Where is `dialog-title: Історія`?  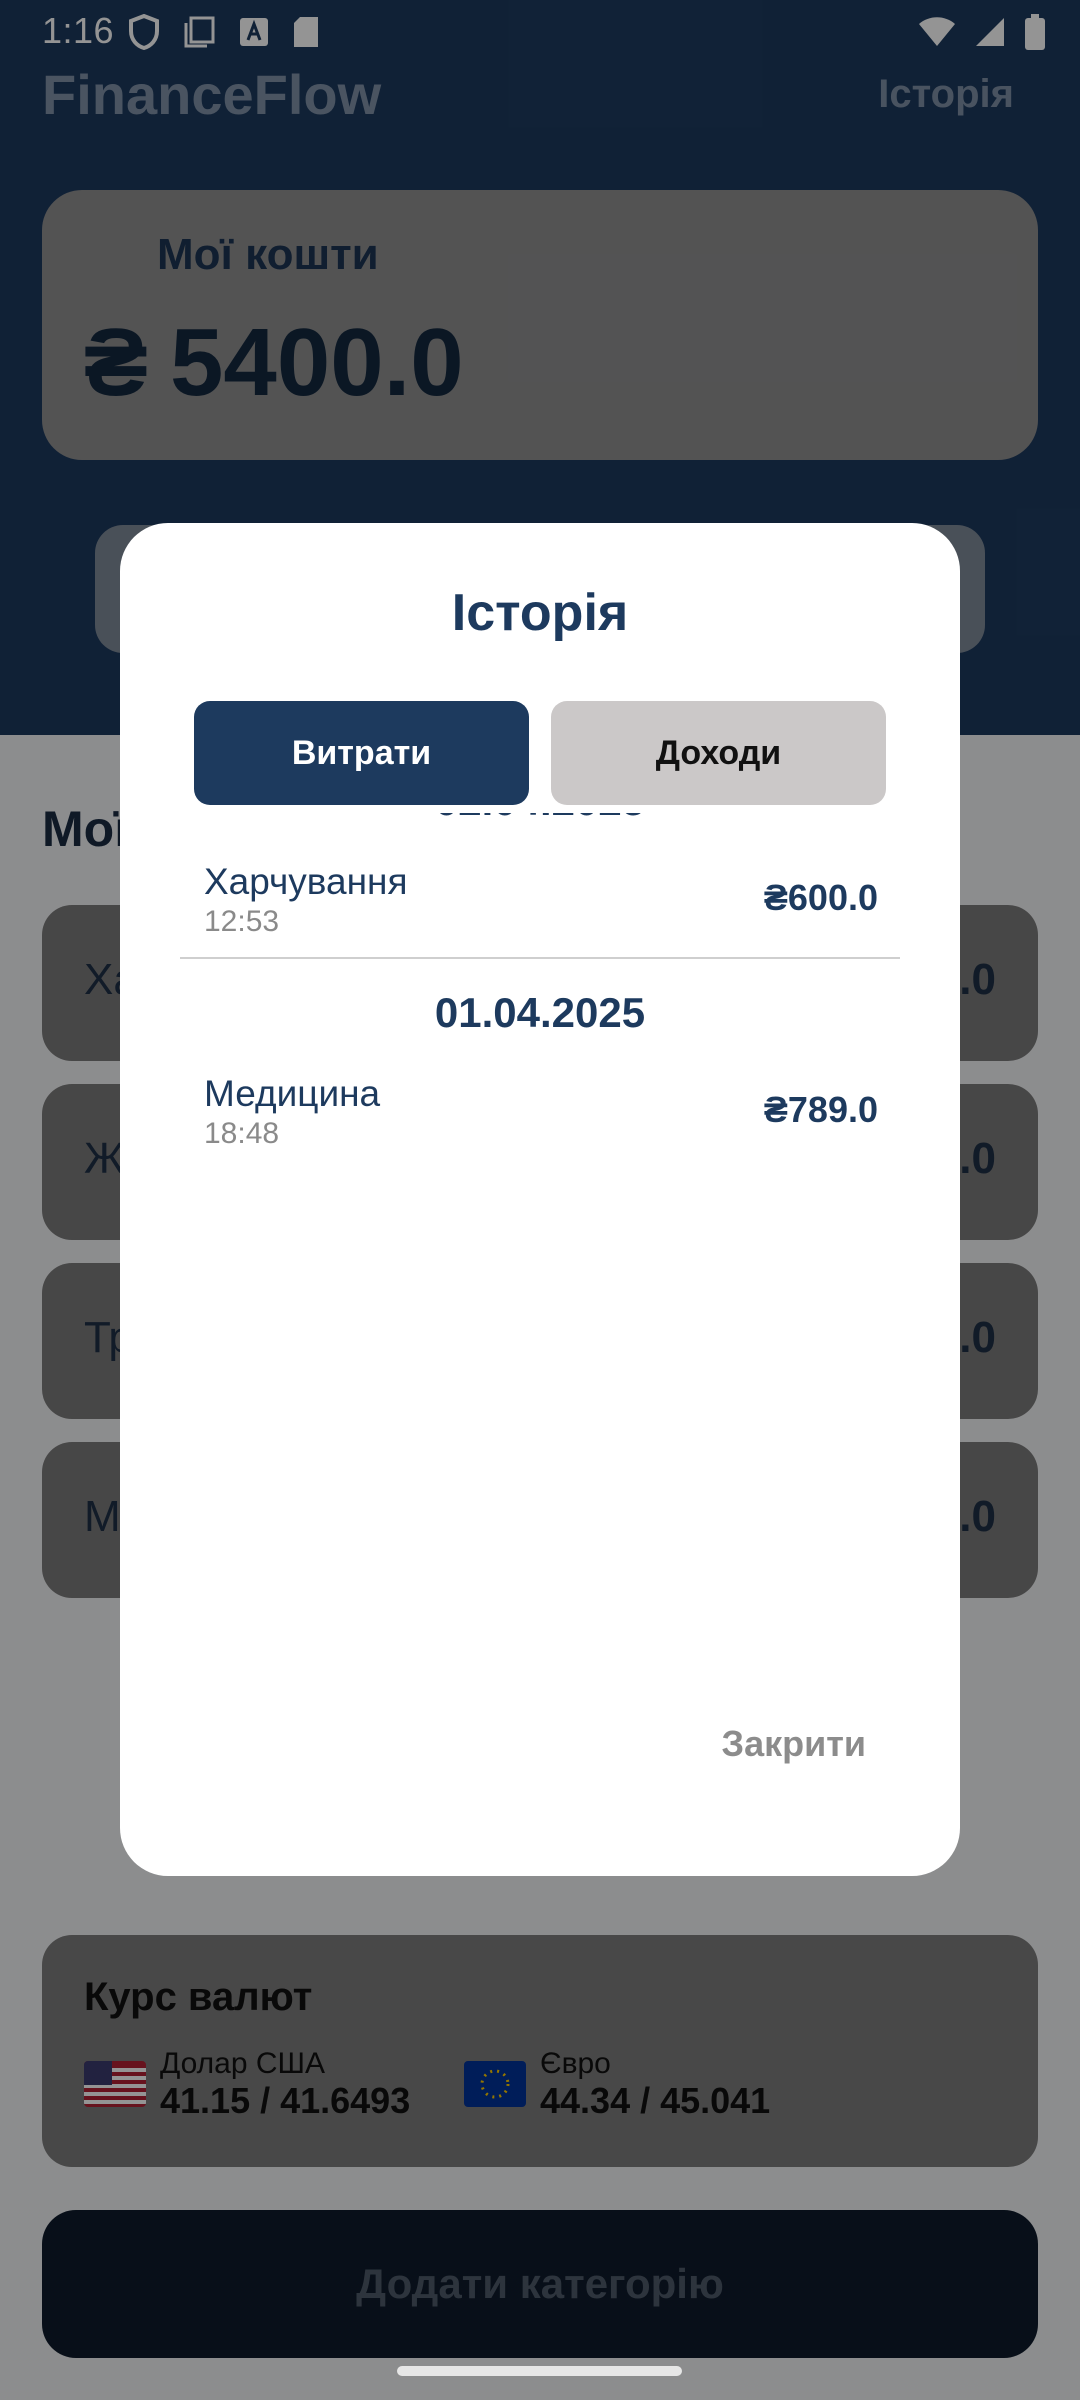
dialog-title: Історія is located at coordinates (540, 613).